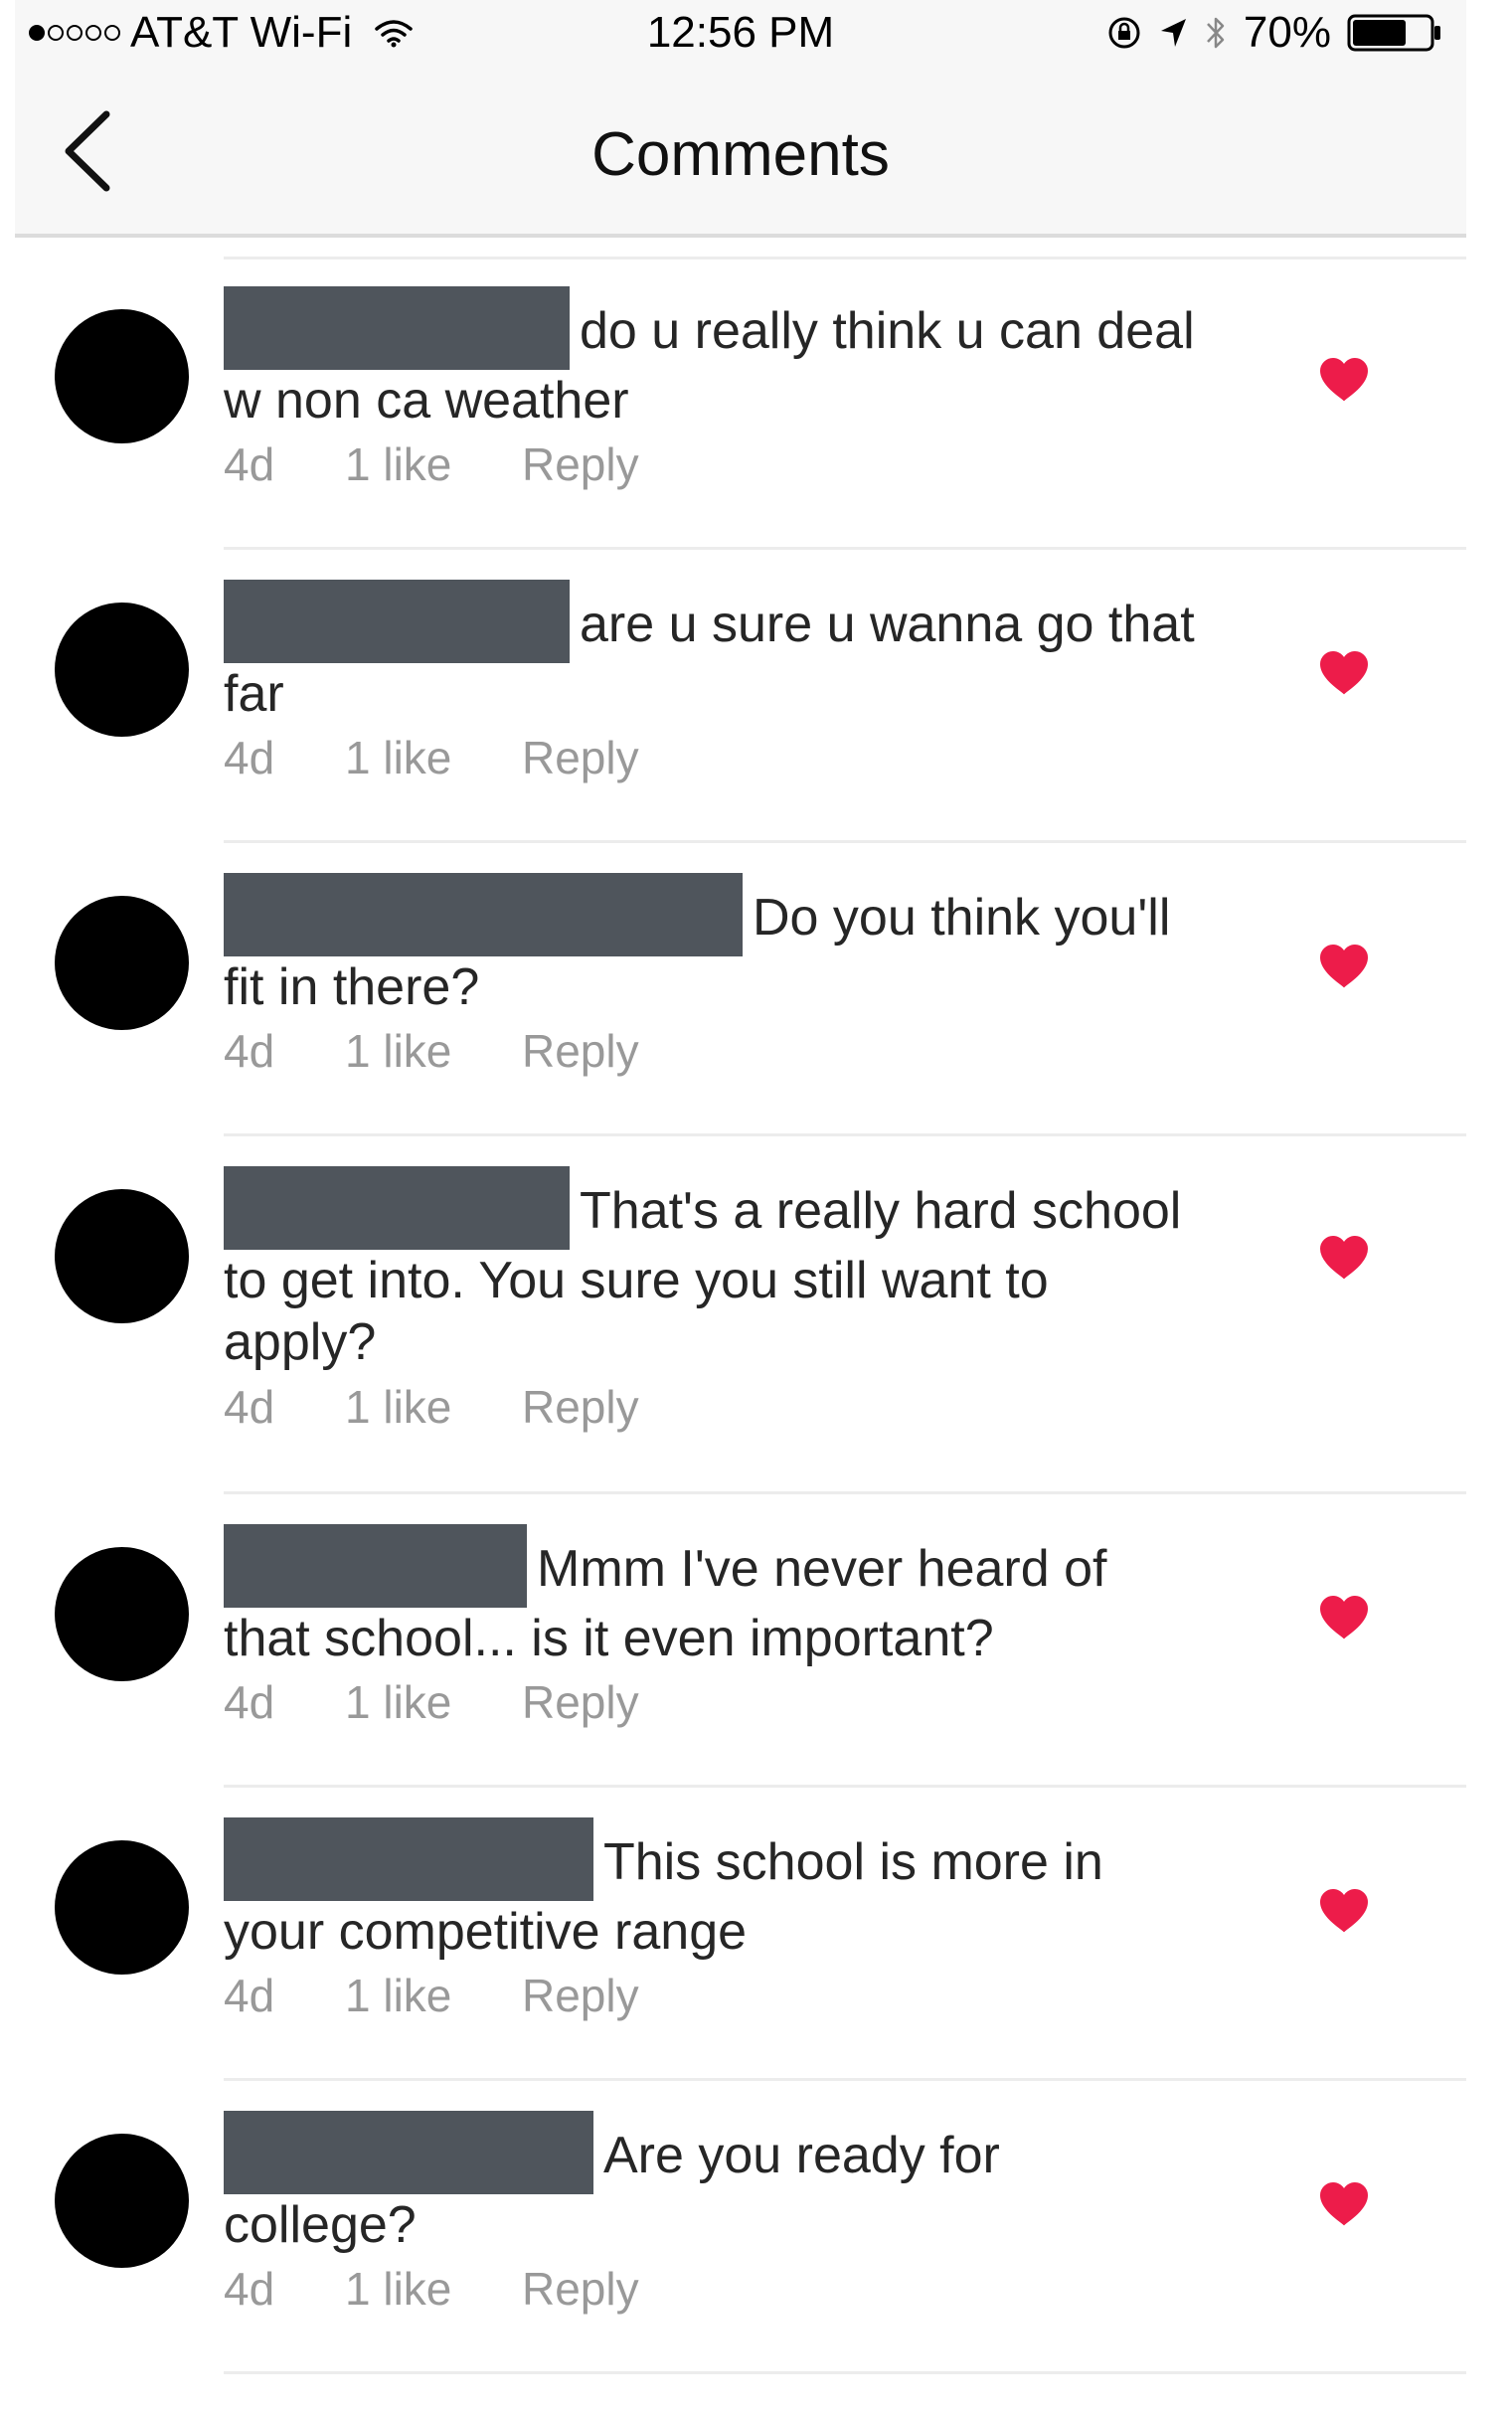 The width and height of the screenshot is (1512, 2416). Describe the element at coordinates (962, 918) in the screenshot. I see `comment-line: Do you think you'll` at that location.